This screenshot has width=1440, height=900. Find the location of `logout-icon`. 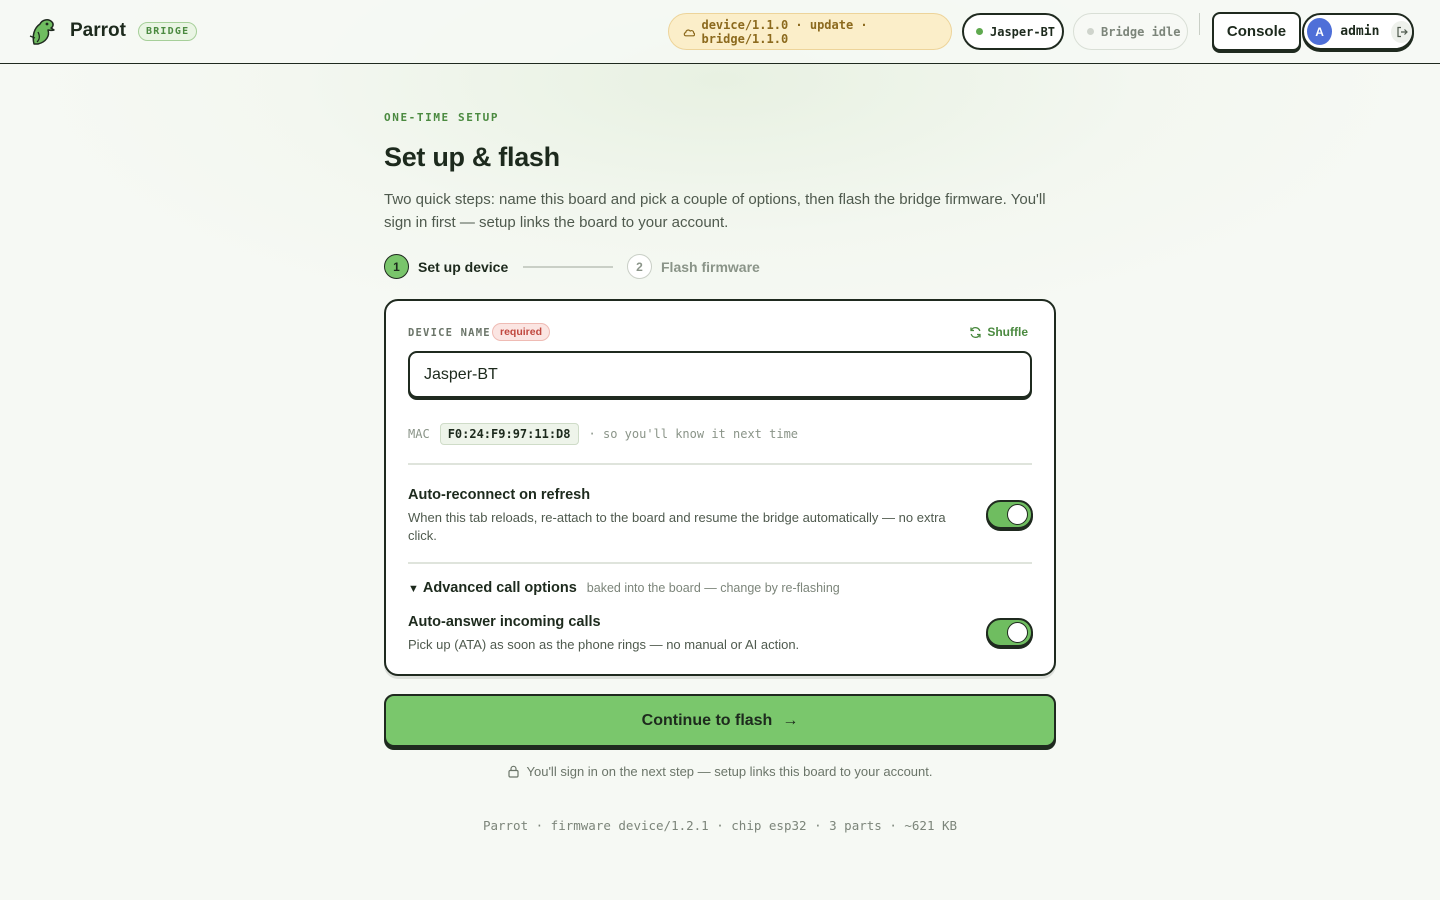

logout-icon is located at coordinates (1401, 31).